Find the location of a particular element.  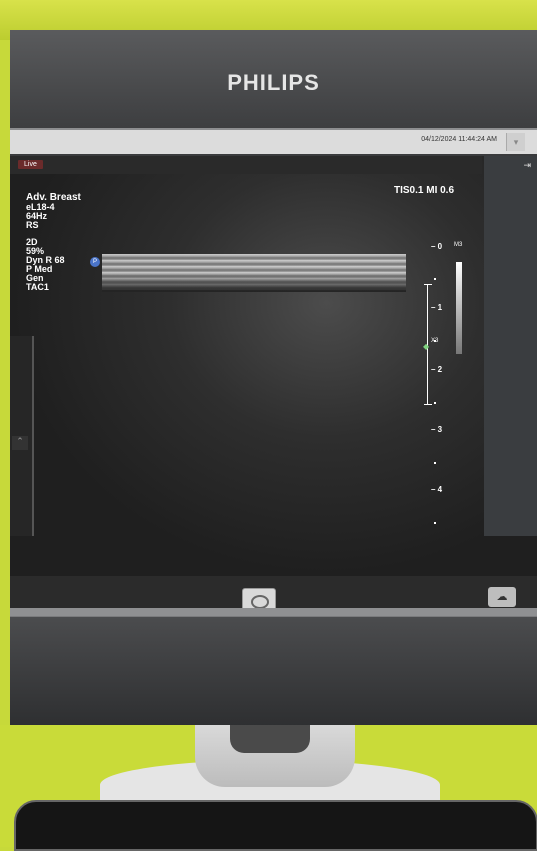

depth-tick-4: – 4 is located at coordinates (437, 489).